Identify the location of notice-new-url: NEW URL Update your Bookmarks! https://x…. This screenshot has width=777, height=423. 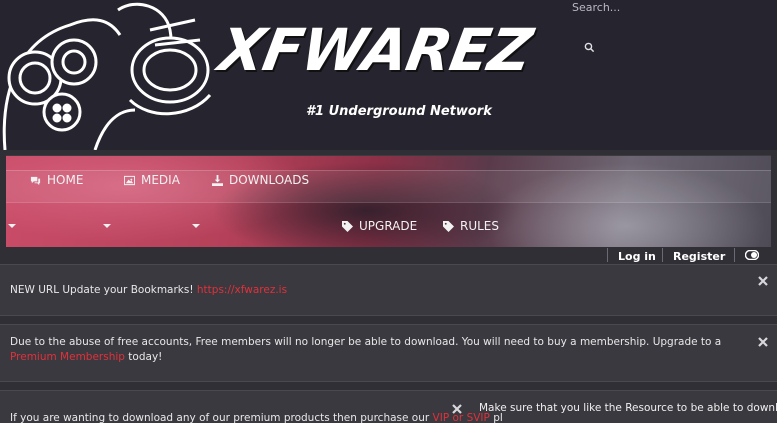
(388, 290).